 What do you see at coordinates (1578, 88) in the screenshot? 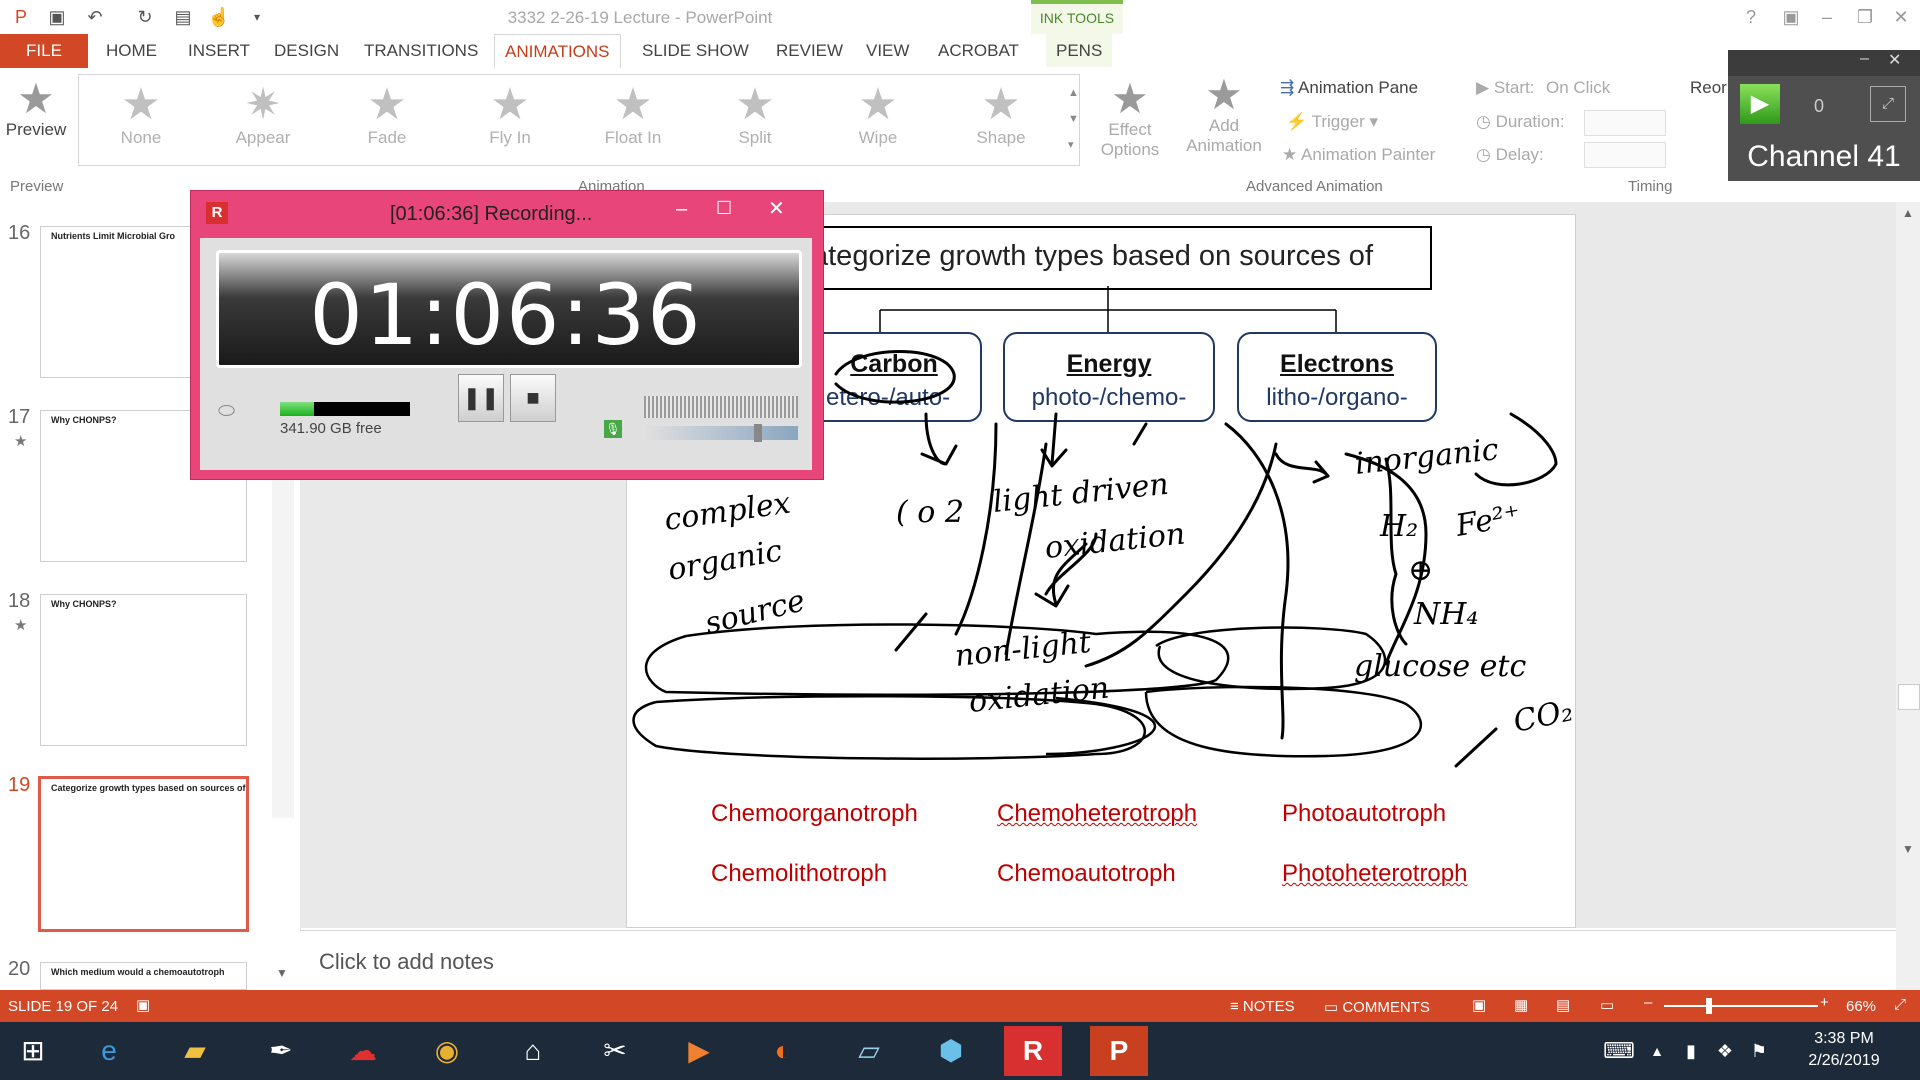
I see `start-select: On Click` at bounding box center [1578, 88].